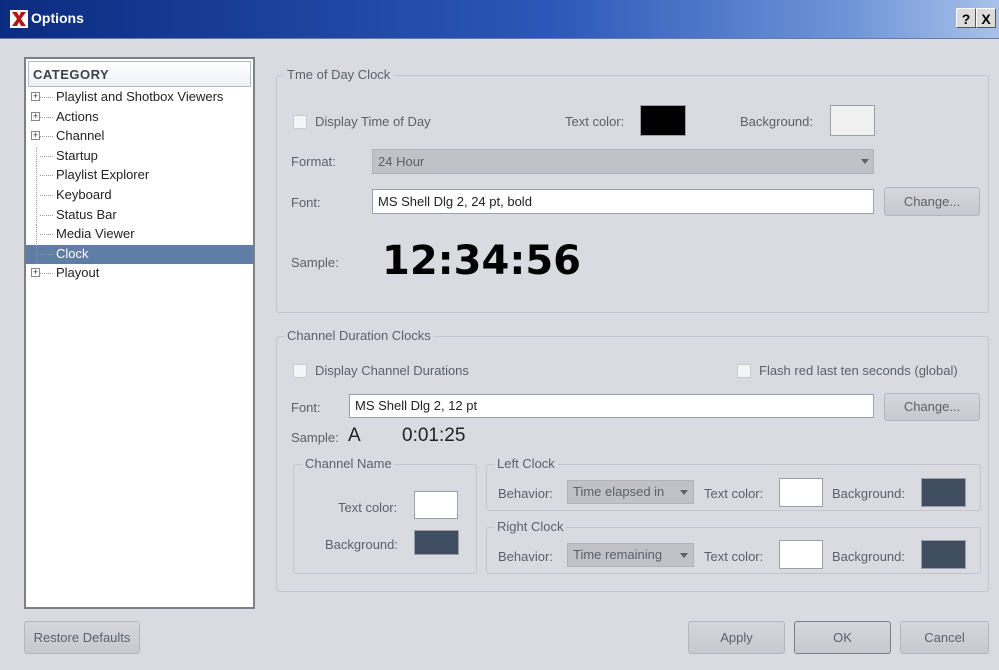 The width and height of the screenshot is (999, 670). What do you see at coordinates (19, 19) in the screenshot?
I see `app-logo-icon` at bounding box center [19, 19].